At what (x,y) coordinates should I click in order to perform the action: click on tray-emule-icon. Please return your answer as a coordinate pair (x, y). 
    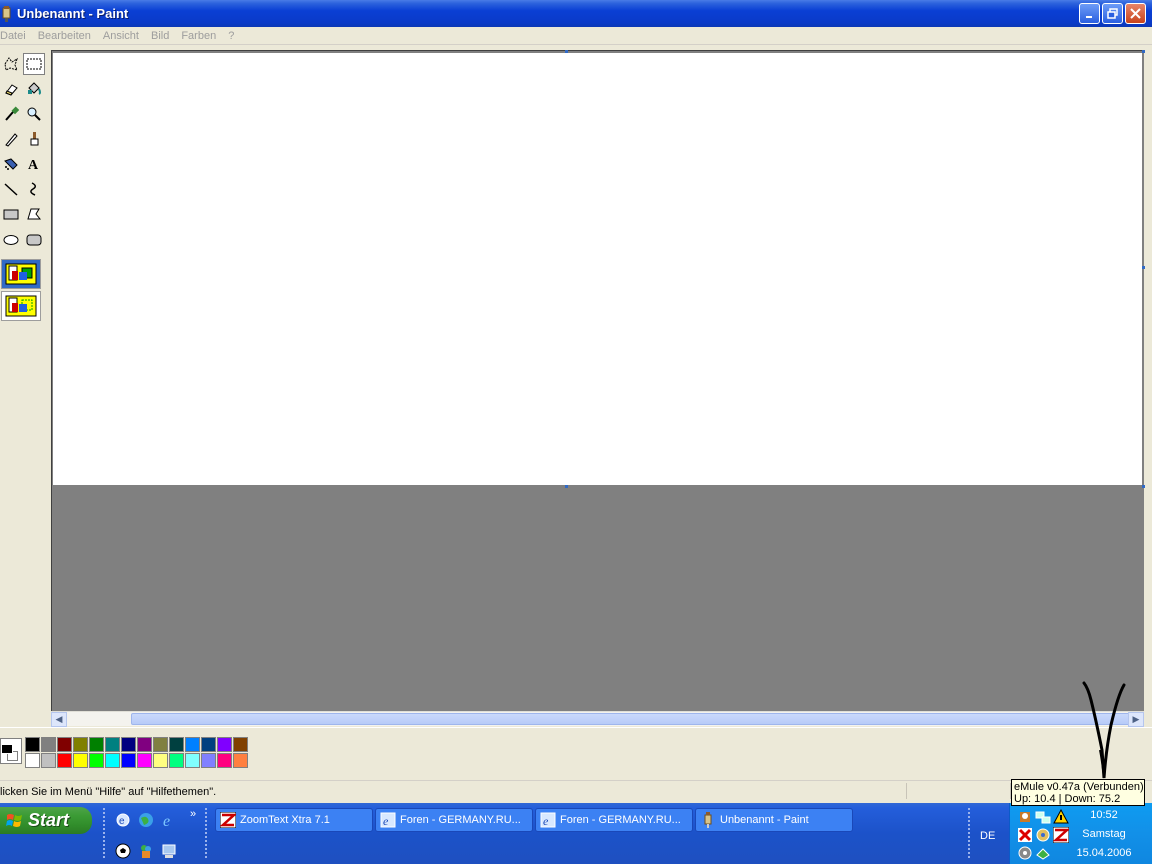
    Looking at the image, I should click on (1025, 817).